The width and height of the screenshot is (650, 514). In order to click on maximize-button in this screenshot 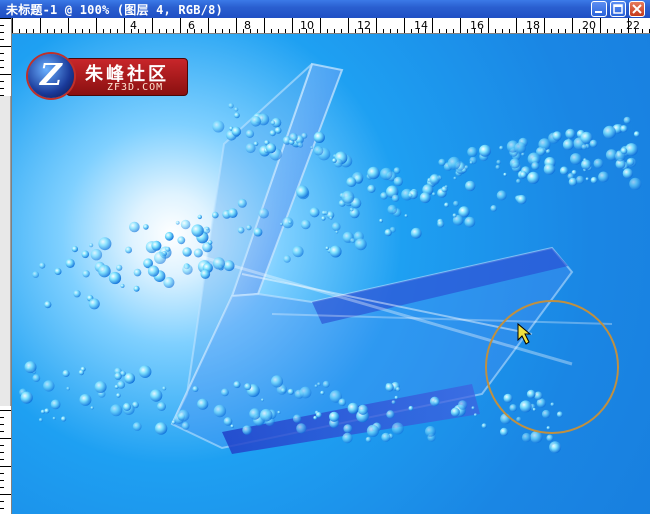, I will do `click(618, 9)`.